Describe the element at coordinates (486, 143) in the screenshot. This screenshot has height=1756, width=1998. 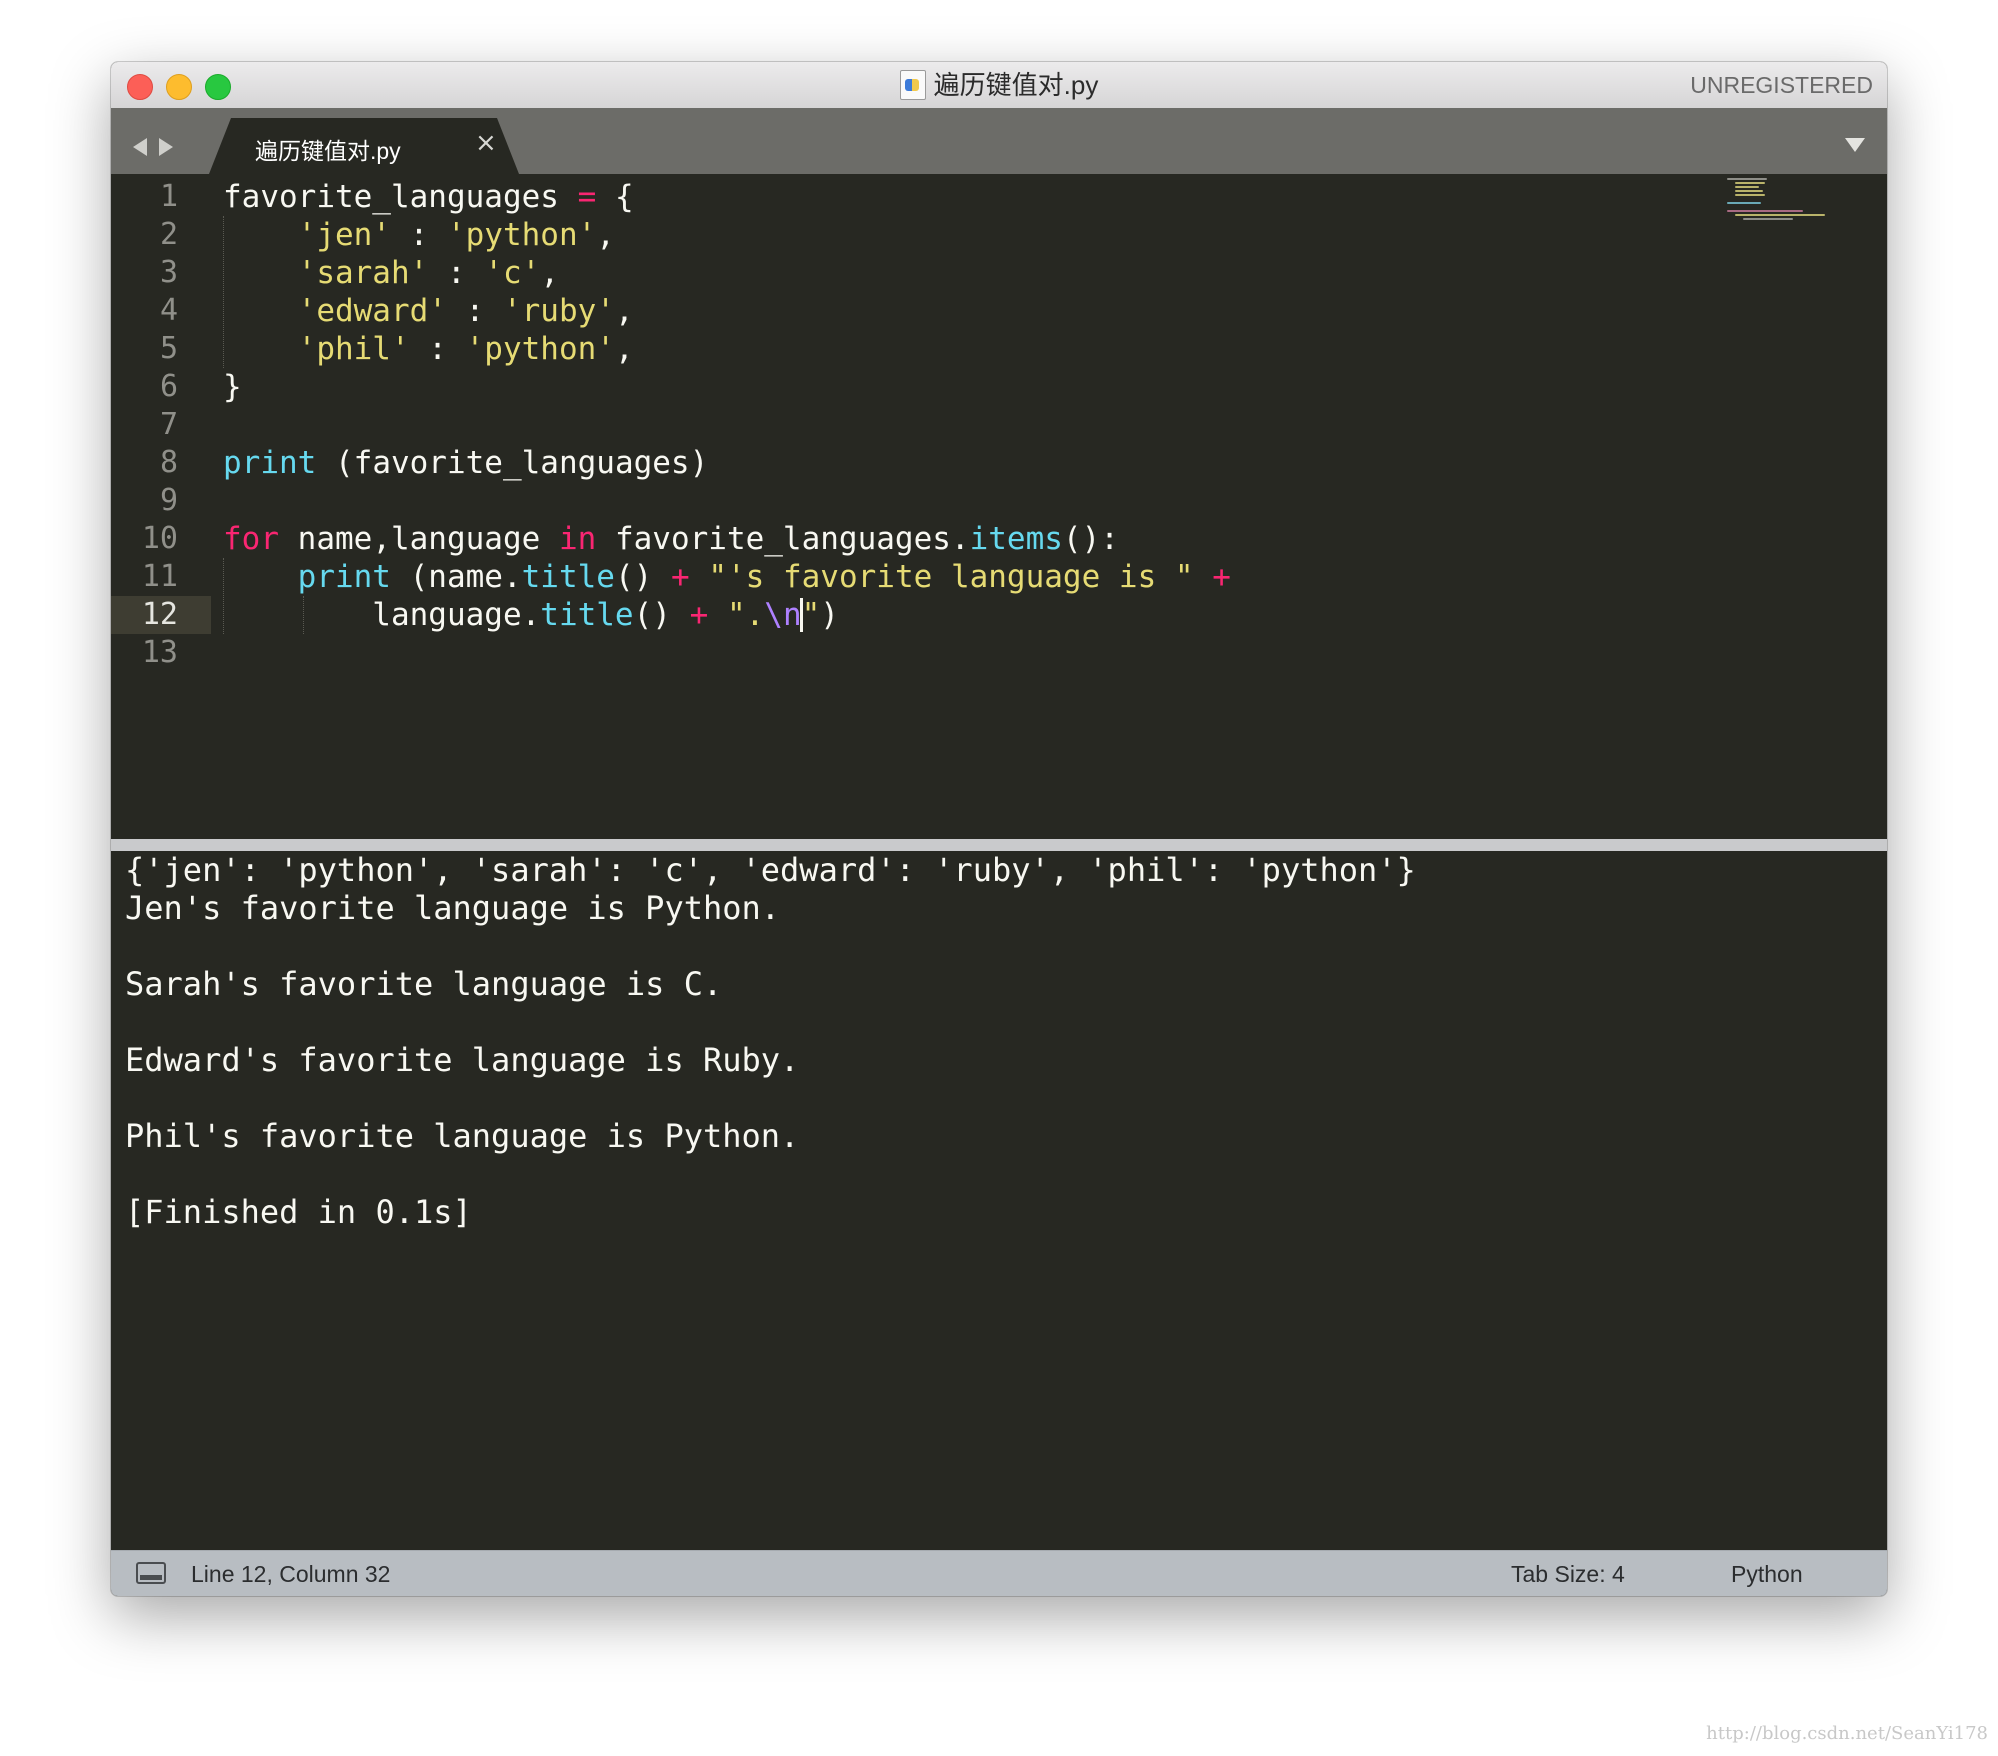
I see `tab-close-icon: ×` at that location.